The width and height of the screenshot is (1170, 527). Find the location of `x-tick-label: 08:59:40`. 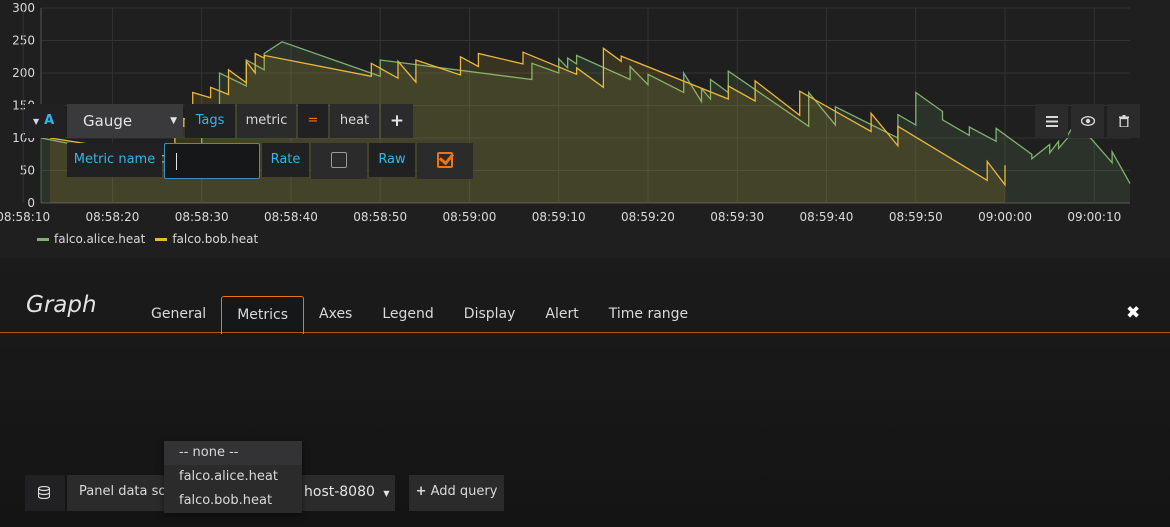

x-tick-label: 08:59:40 is located at coordinates (827, 217).